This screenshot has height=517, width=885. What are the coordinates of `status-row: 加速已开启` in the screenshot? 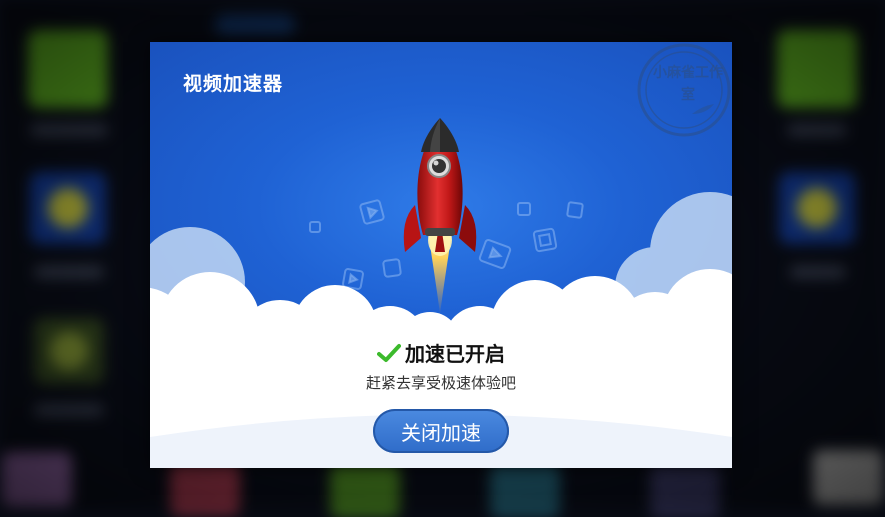 It's located at (441, 352).